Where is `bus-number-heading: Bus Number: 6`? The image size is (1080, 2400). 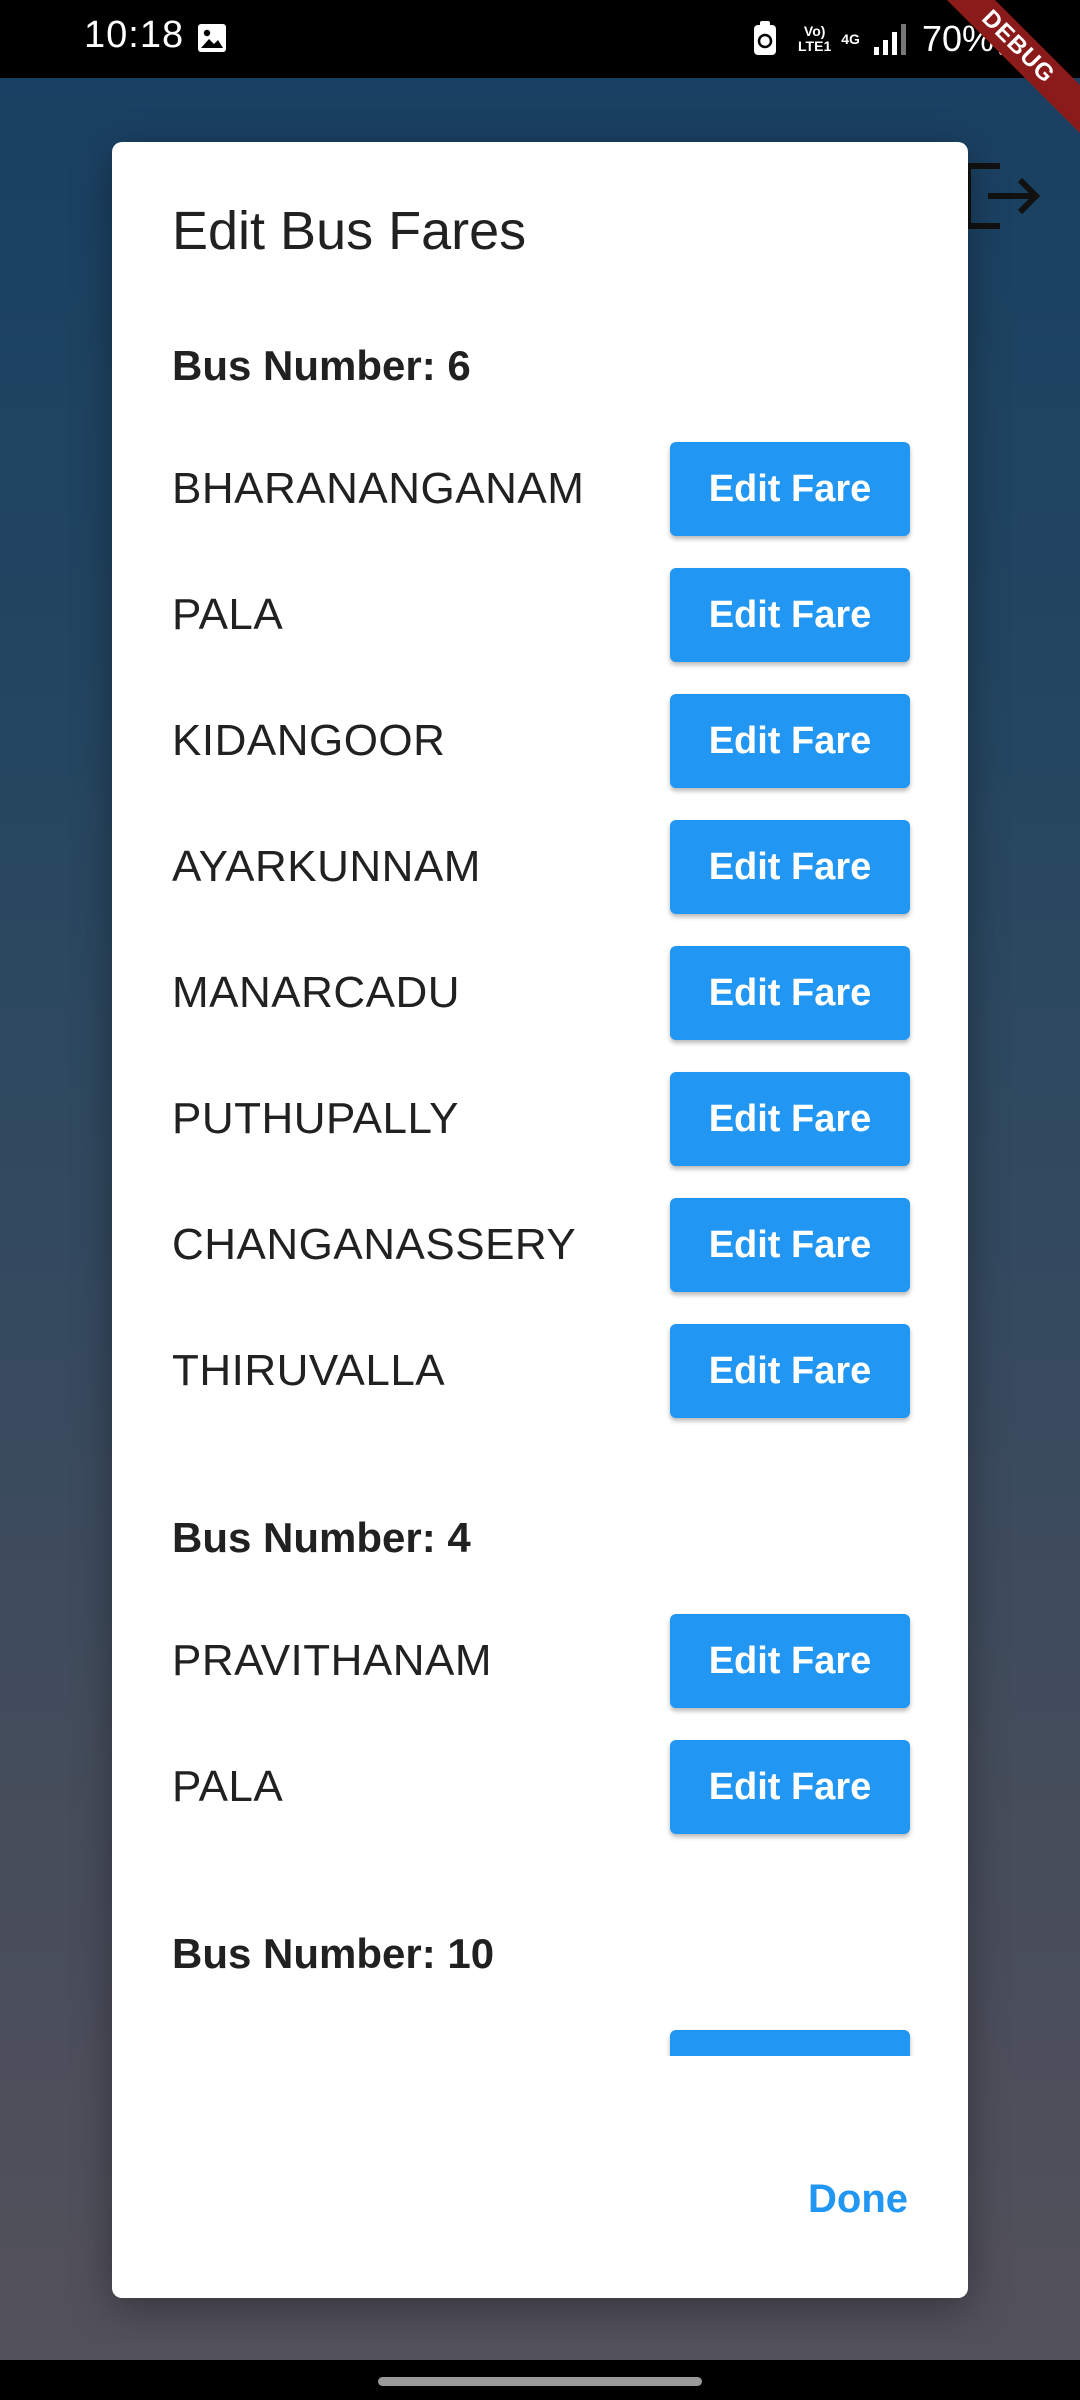
bus-number-heading: Bus Number: 6 is located at coordinates (321, 365).